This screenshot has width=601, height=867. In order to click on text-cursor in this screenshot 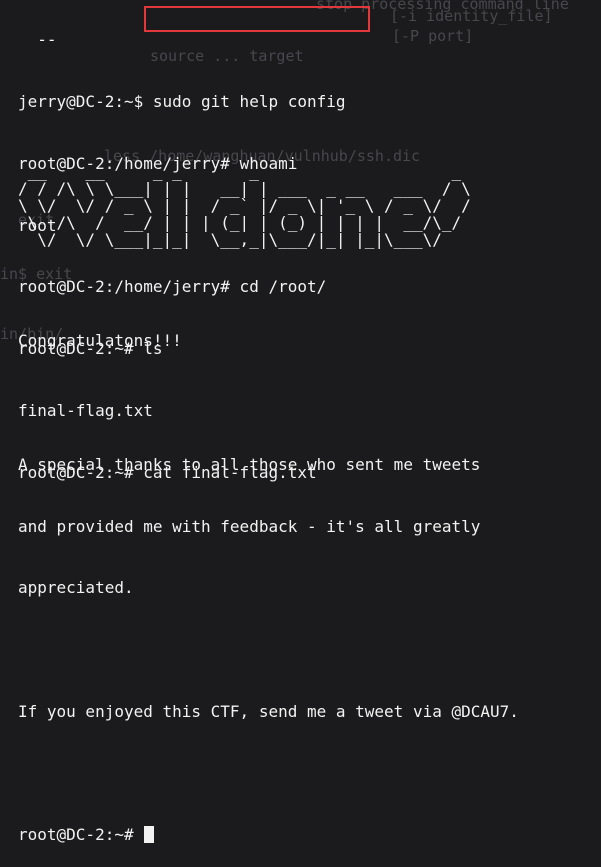, I will do `click(149, 835)`.